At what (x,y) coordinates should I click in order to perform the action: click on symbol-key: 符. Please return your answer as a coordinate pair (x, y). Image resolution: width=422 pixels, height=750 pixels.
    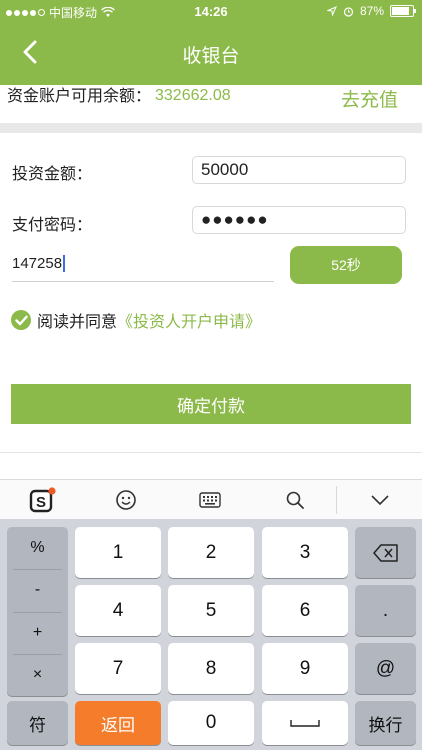
    Looking at the image, I should click on (37, 723).